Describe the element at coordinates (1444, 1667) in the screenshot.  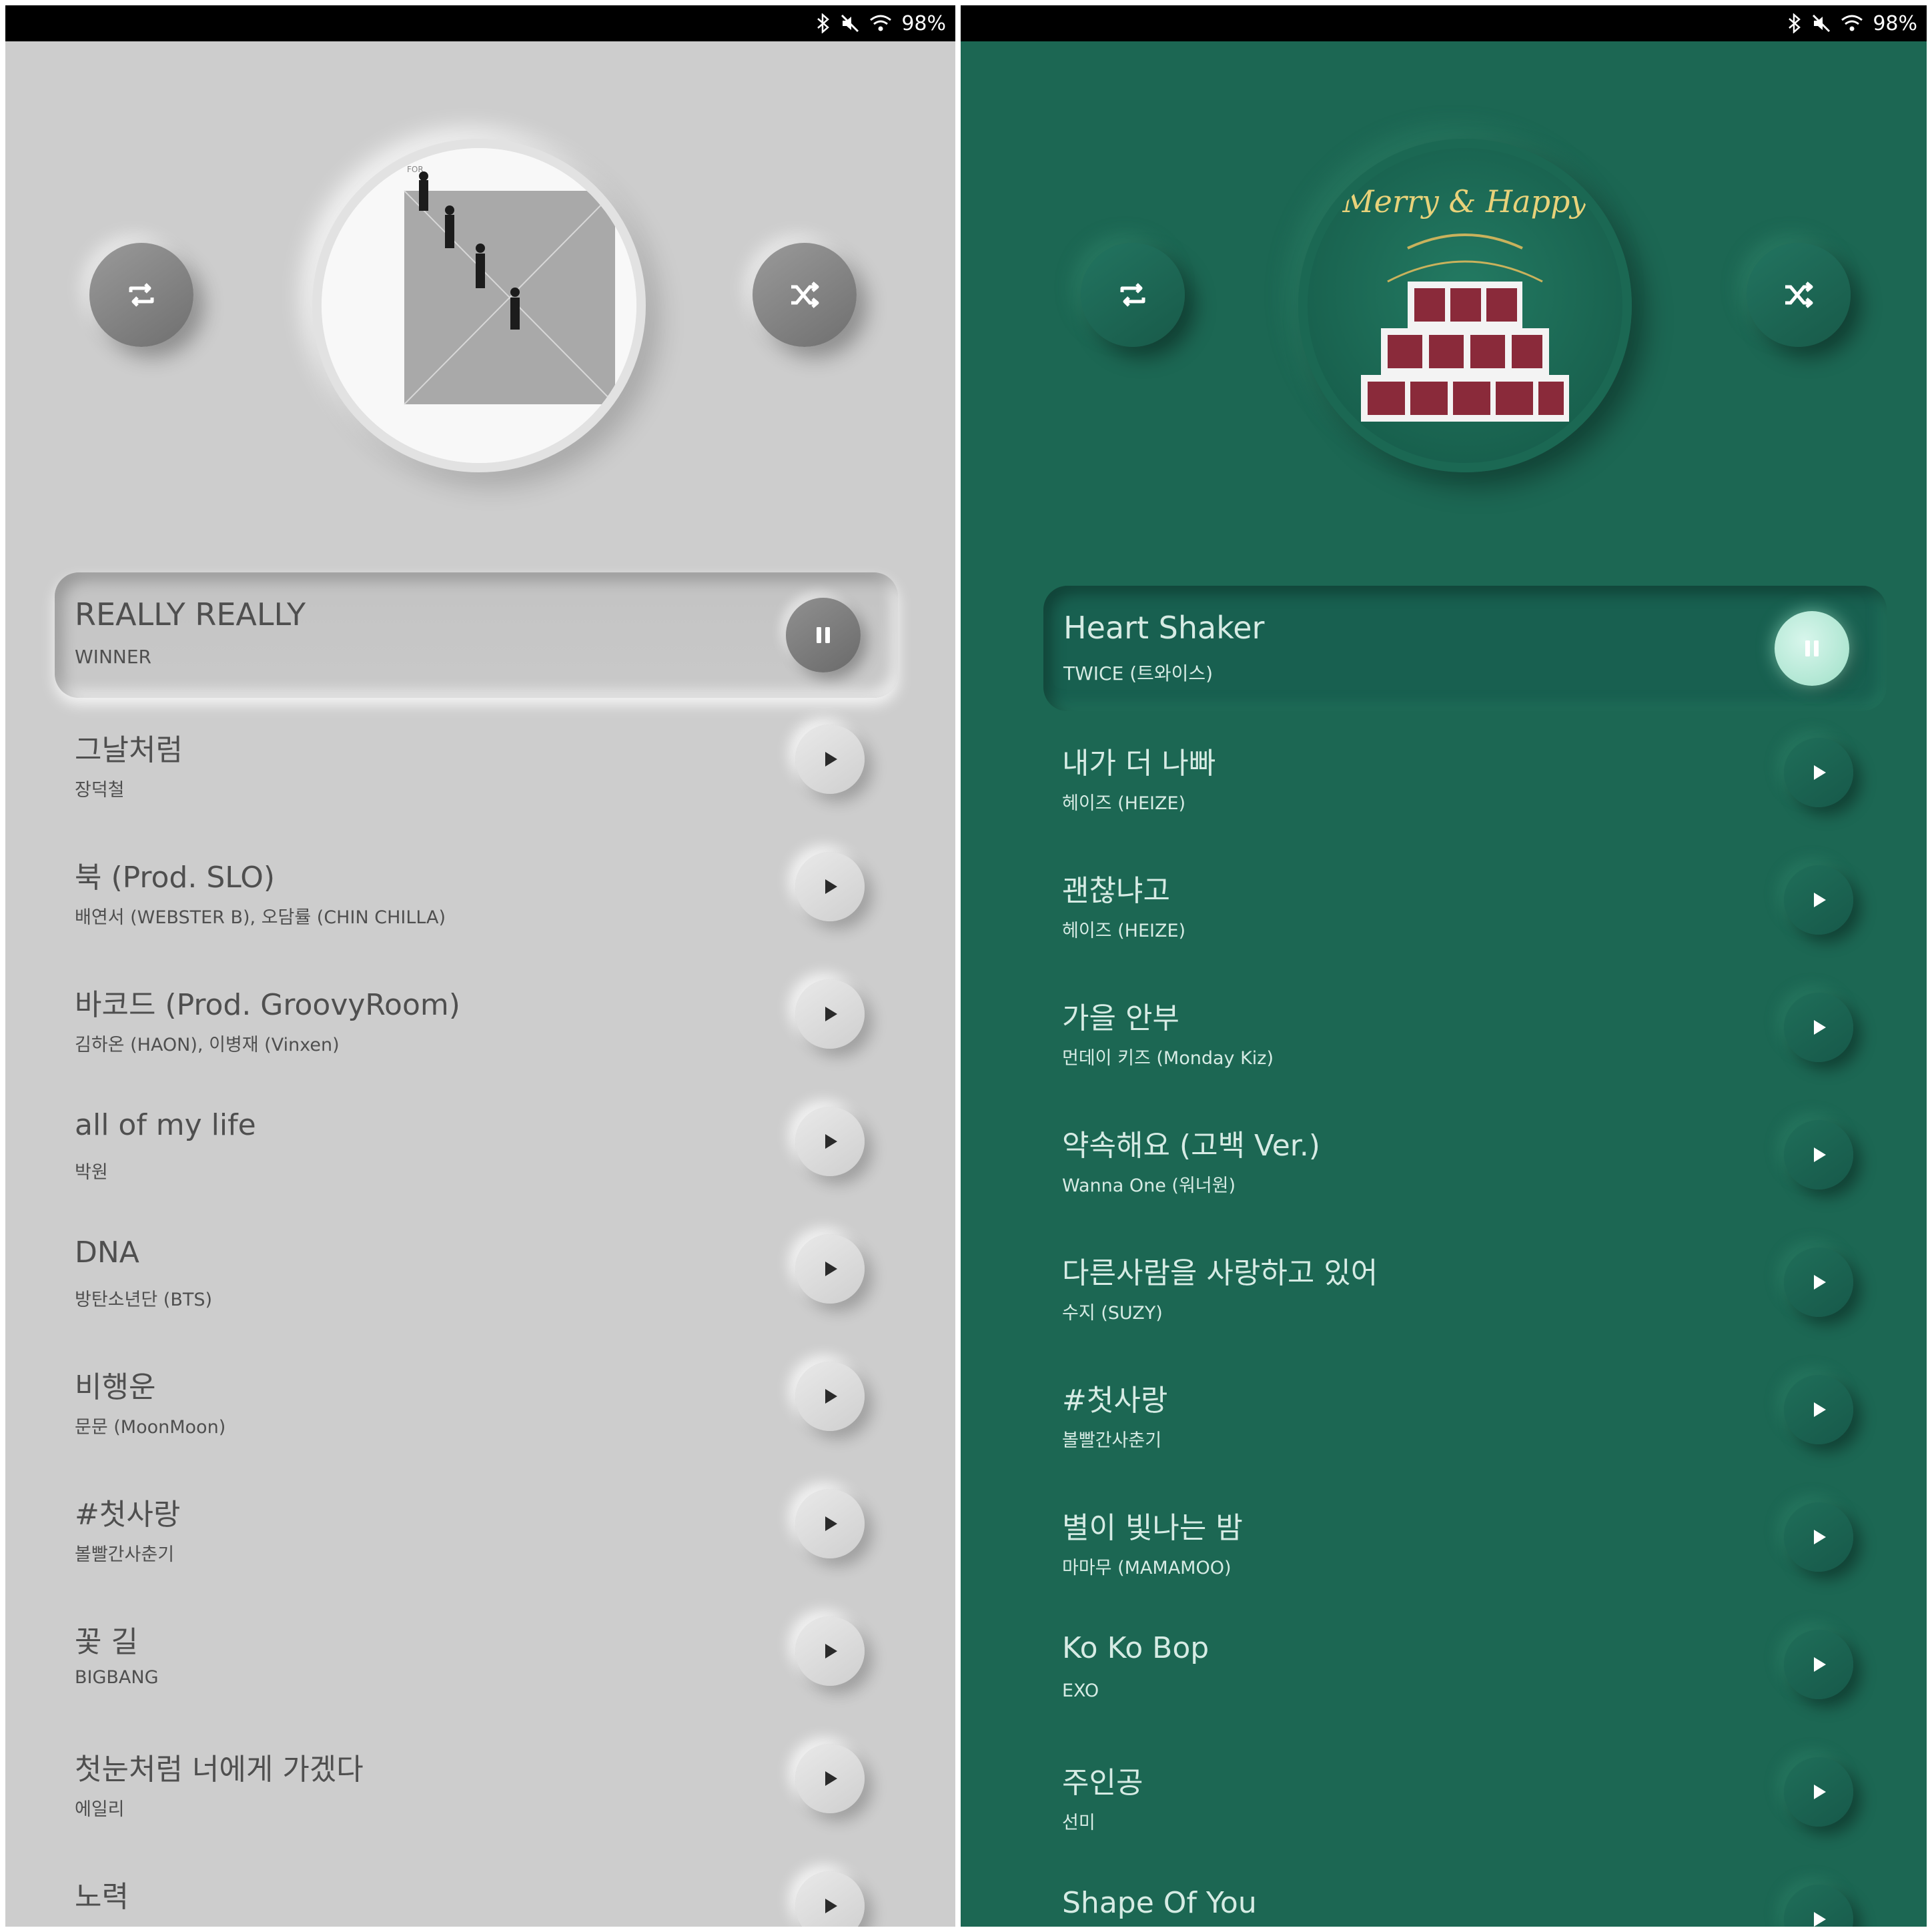
I see `song-row: Ko Ko Bop EXO` at that location.